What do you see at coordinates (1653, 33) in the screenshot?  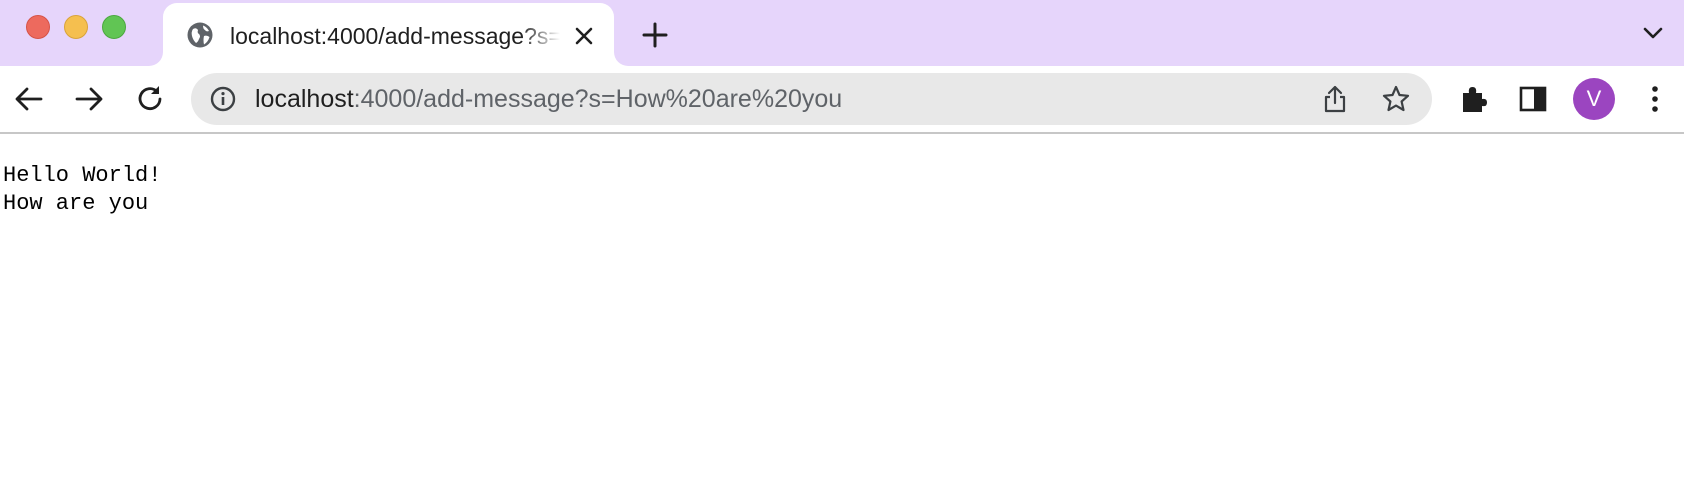 I see `chevron-down-icon` at bounding box center [1653, 33].